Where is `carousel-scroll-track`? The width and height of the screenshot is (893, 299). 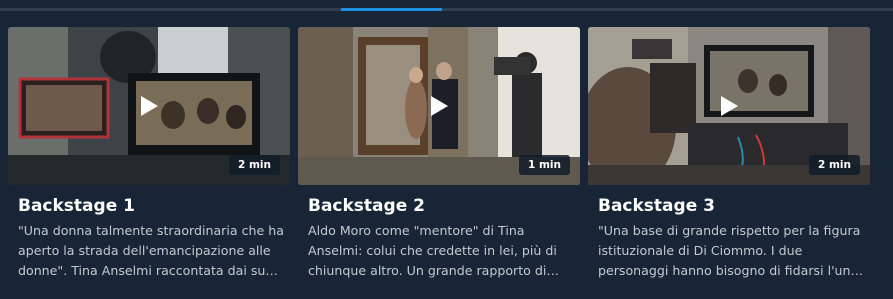 carousel-scroll-track is located at coordinates (446, 9).